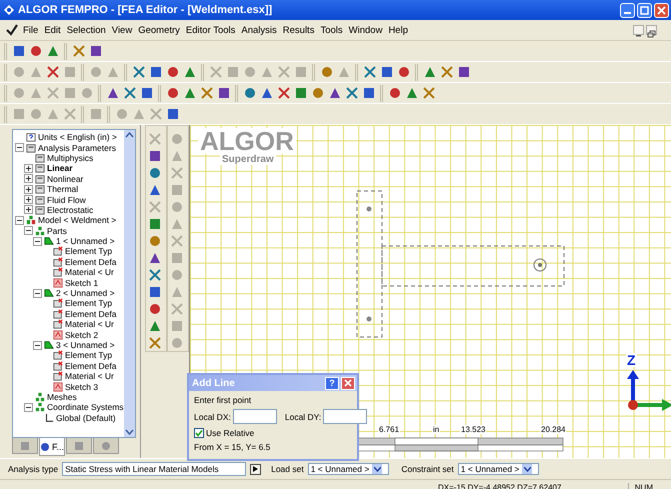 The height and width of the screenshot is (489, 671). I want to click on sketch-icon, so click(58, 335).